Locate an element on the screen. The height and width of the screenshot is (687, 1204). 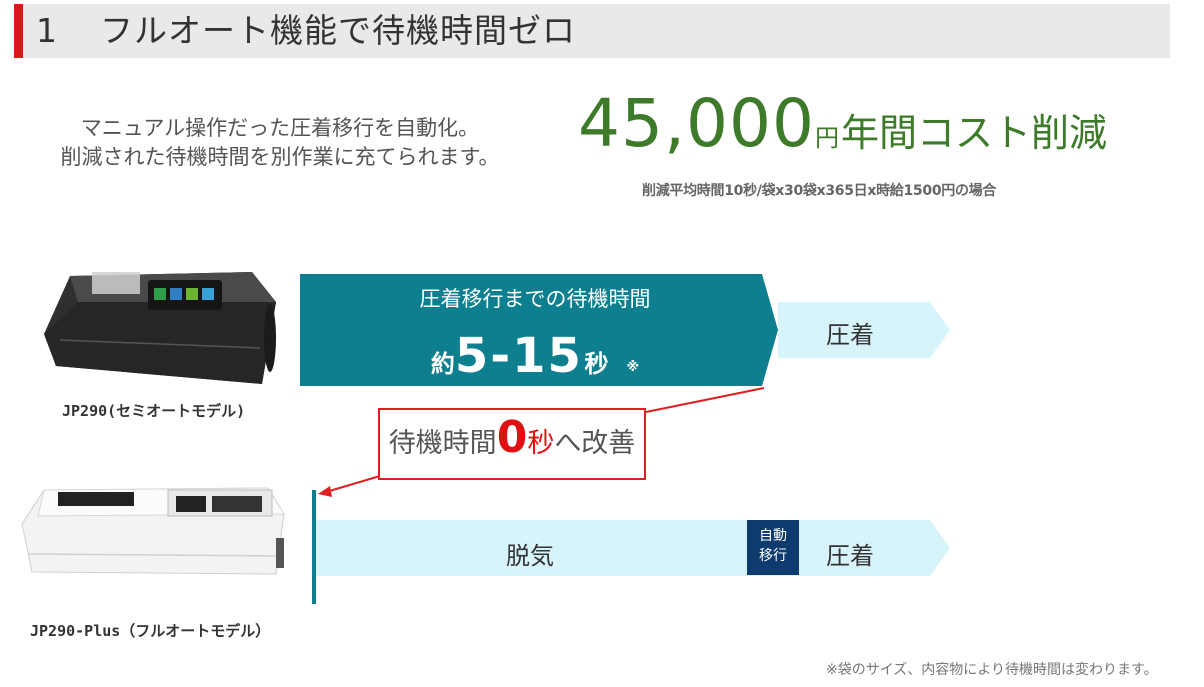
connector-bottom-line is located at coordinates (353, 484).